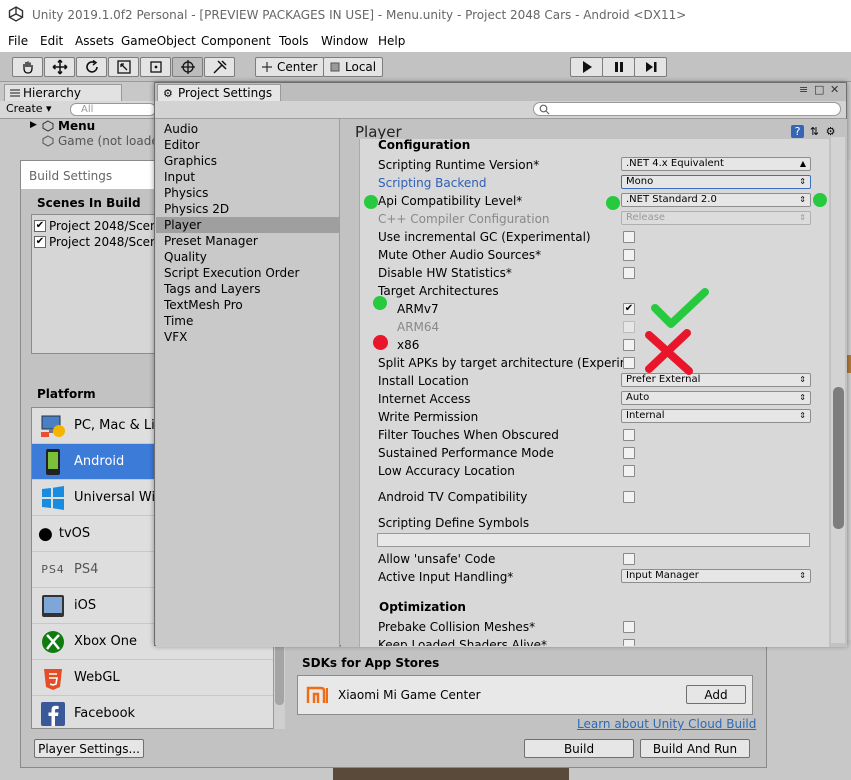 This screenshot has height=780, width=851. I want to click on settings-nav-physics: Physics, so click(247, 193).